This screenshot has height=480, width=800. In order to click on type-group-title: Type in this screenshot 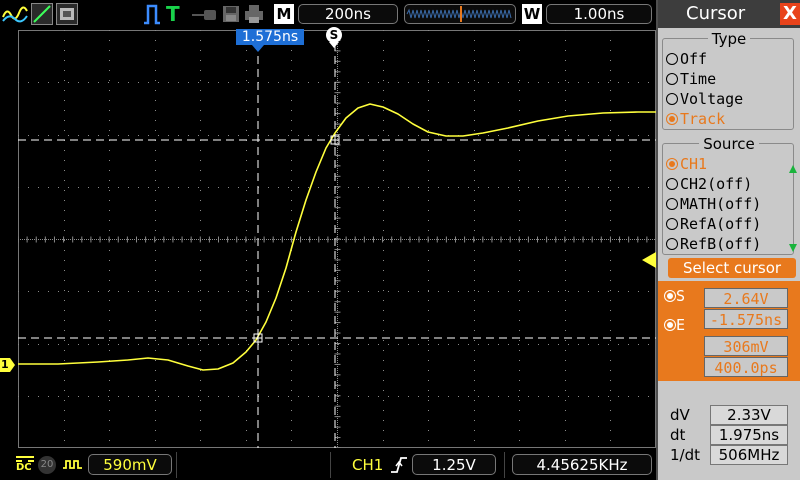, I will do `click(729, 39)`.